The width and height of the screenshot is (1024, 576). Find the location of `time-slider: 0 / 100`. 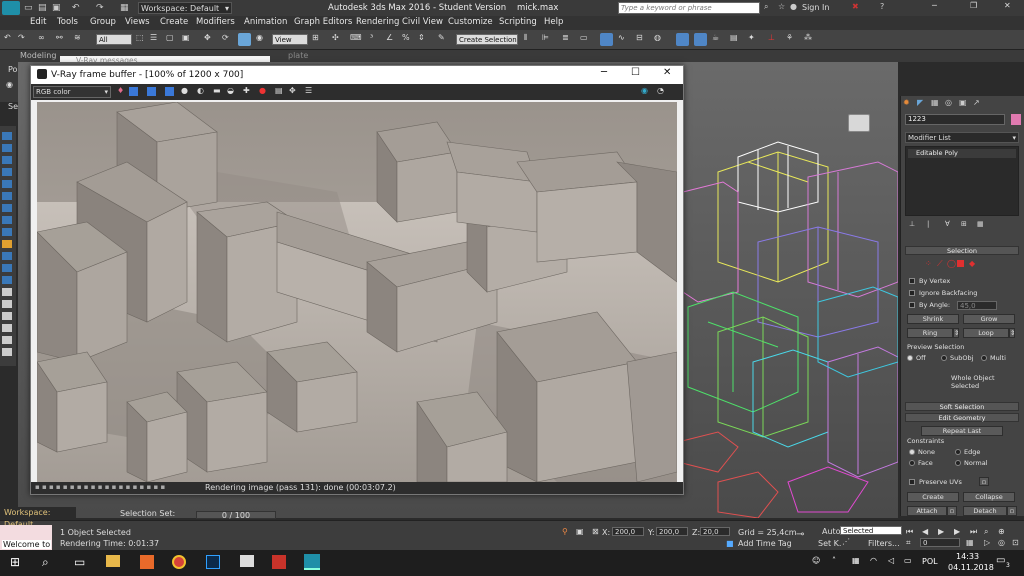

time-slider: 0 / 100 is located at coordinates (236, 515).